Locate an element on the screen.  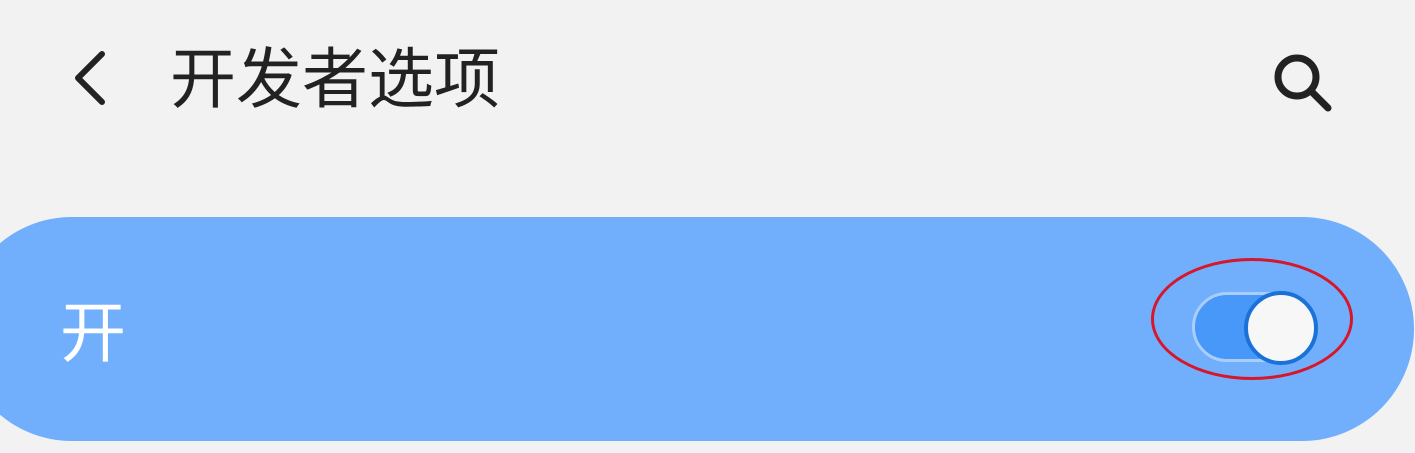
search-icon is located at coordinates (1303, 83).